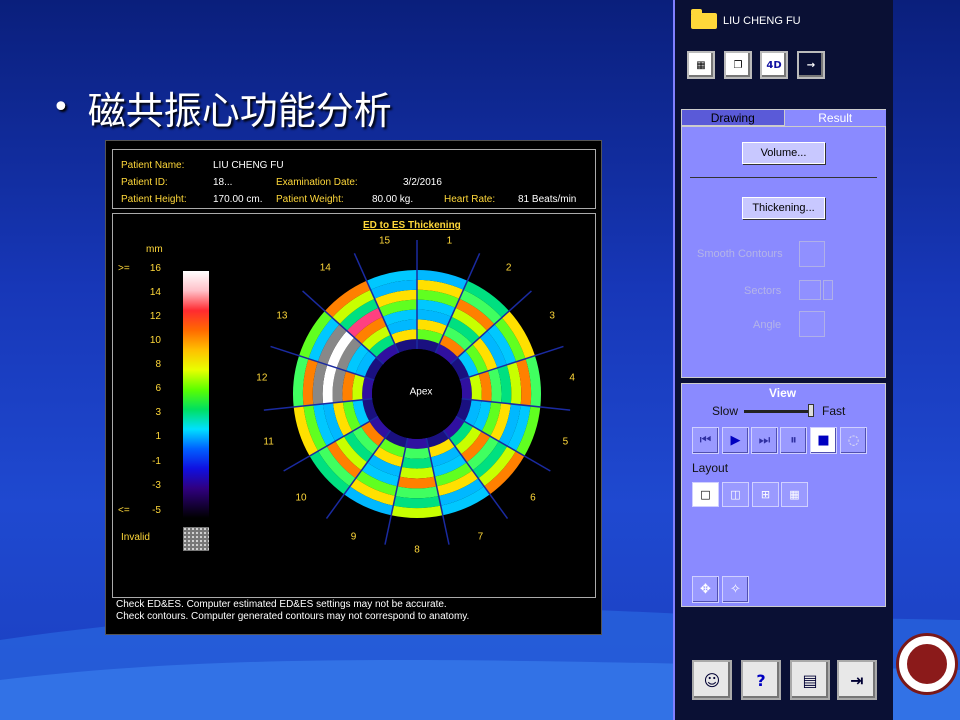  Describe the element at coordinates (552, 316) in the screenshot. I see `segment-label: 3` at that location.